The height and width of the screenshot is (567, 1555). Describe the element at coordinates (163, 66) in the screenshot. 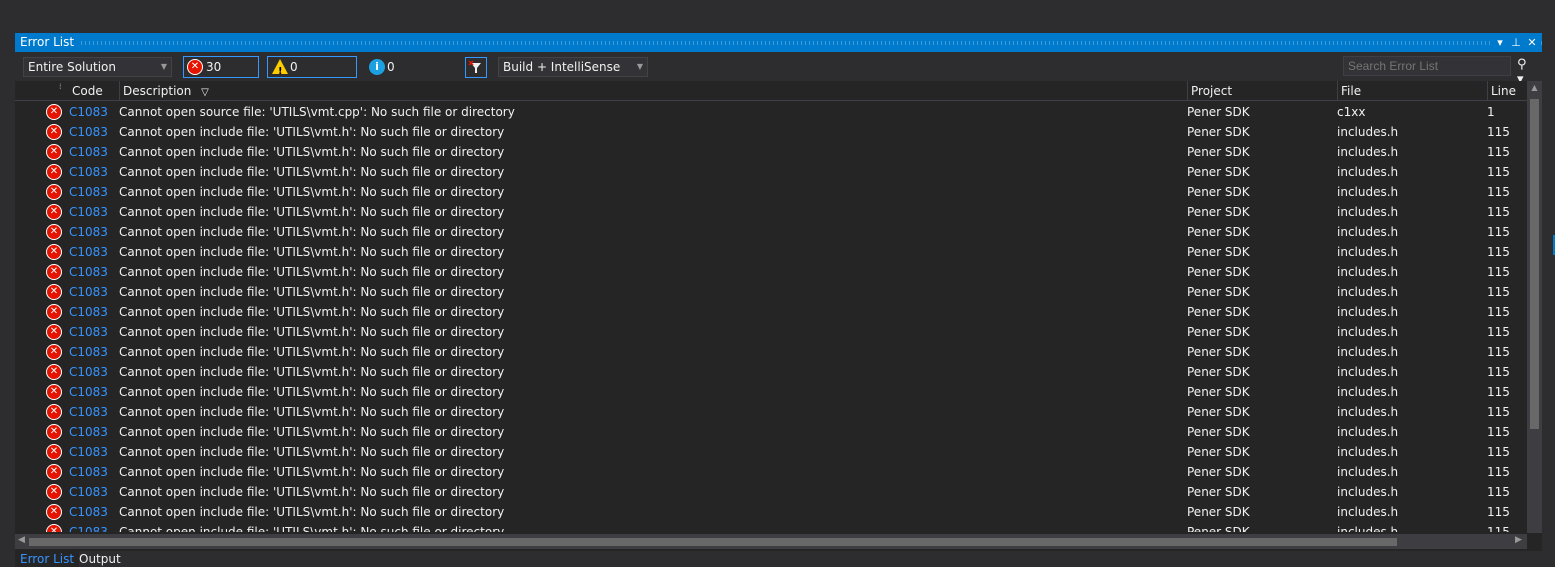

I see `chevron-down-icon: ▼` at that location.